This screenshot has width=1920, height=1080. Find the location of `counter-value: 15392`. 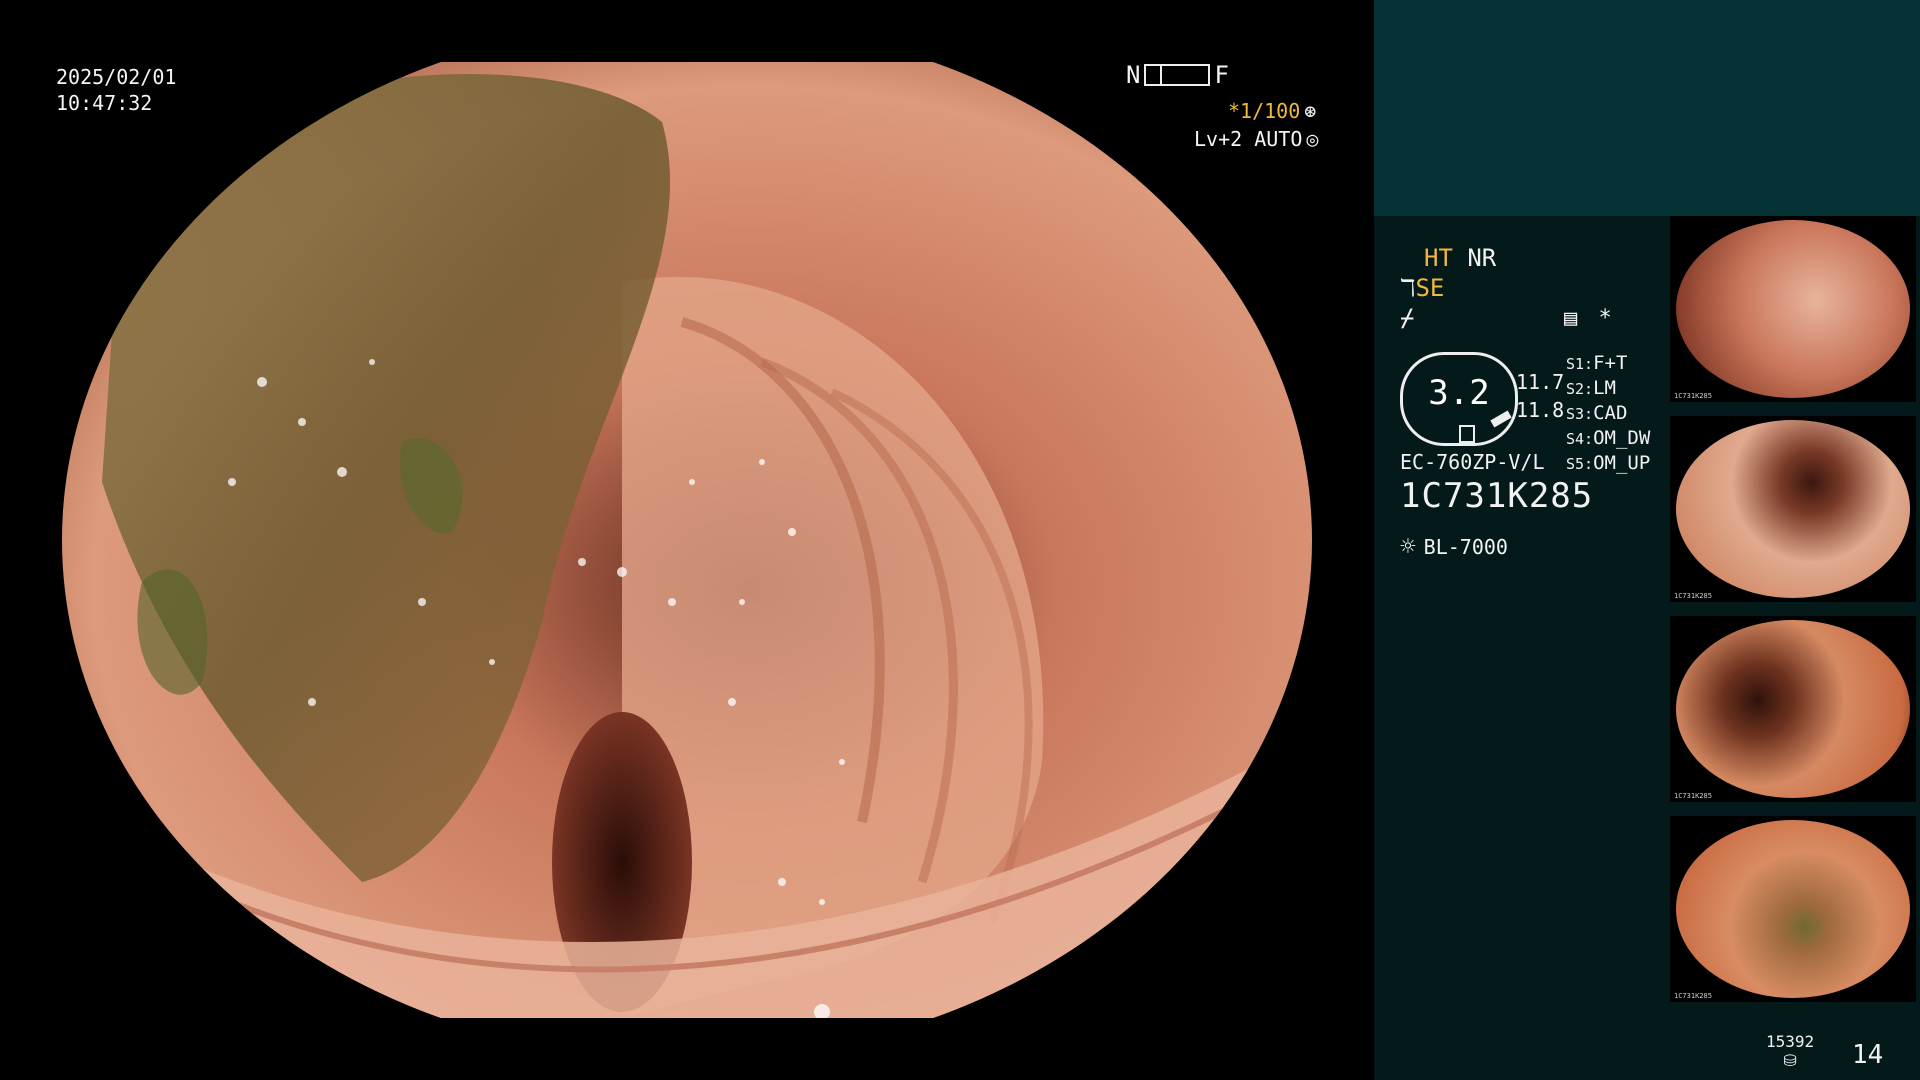

counter-value: 15392 is located at coordinates (1790, 1041).